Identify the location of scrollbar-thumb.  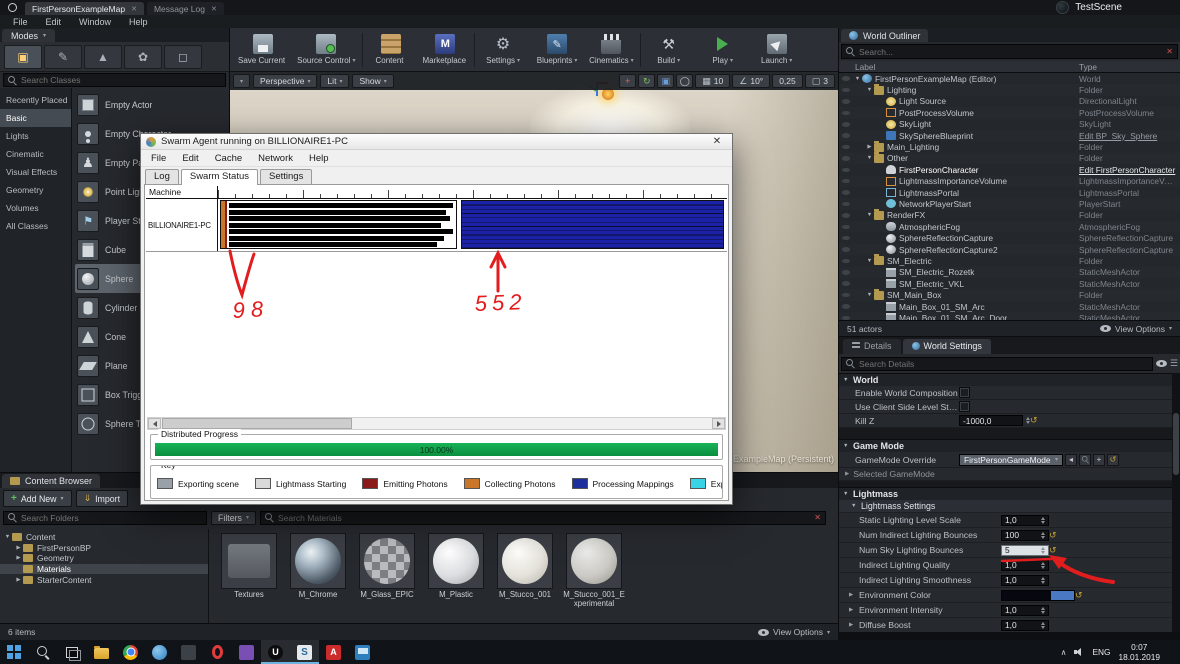
(257, 423).